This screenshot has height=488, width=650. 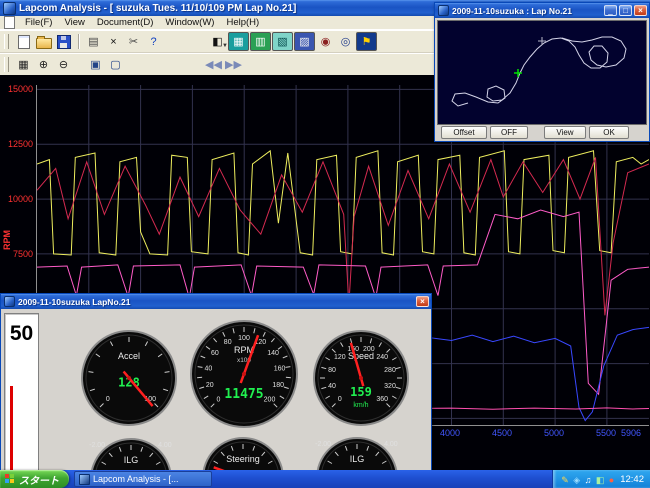 What do you see at coordinates (215, 353) in the screenshot?
I see `svg-text: 60` at bounding box center [215, 353].